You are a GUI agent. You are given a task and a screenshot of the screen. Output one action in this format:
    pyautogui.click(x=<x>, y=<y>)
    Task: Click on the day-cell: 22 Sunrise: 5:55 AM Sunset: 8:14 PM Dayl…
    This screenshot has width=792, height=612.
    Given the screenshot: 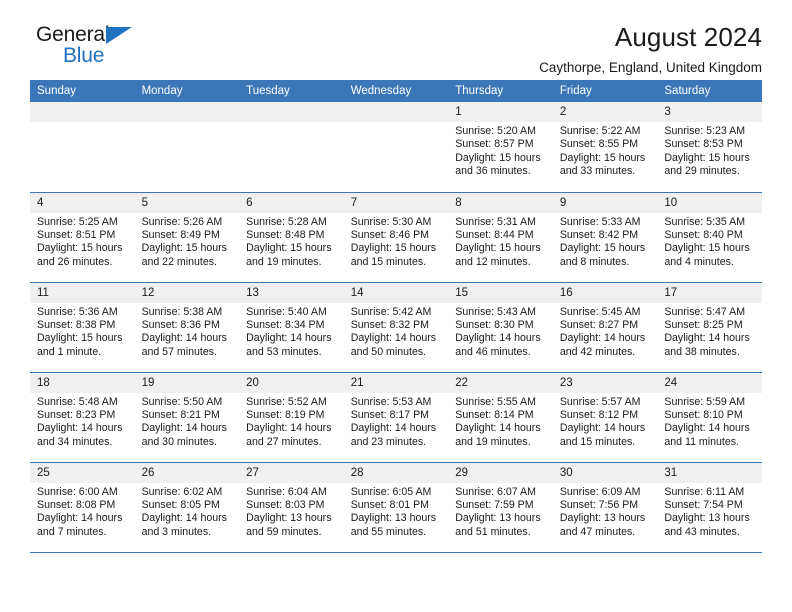 What is the action you would take?
    pyautogui.click(x=500, y=417)
    